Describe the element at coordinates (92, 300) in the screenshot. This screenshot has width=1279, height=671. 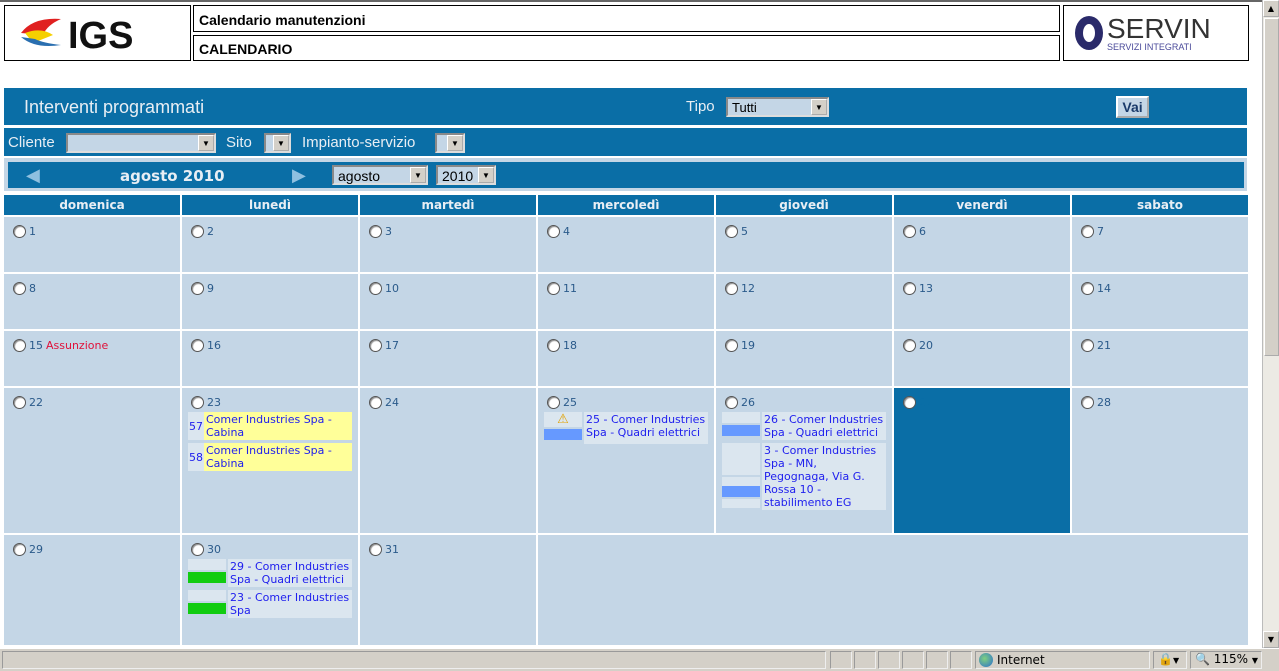
I see `day-cell: 8` at that location.